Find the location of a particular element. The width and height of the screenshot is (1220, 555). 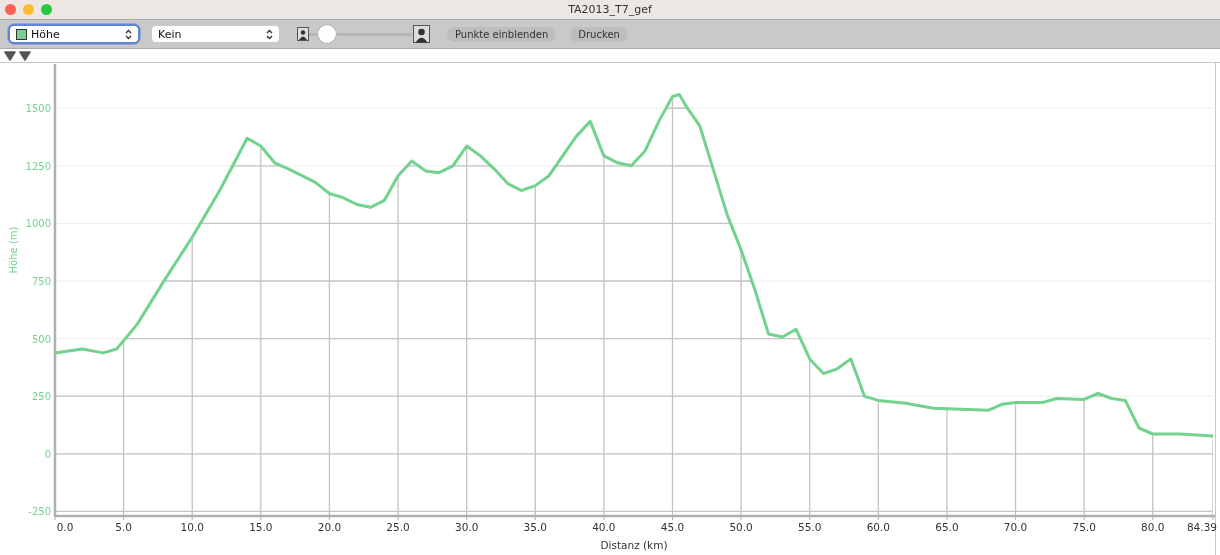

x-tick-label: 50.0 is located at coordinates (741, 527).